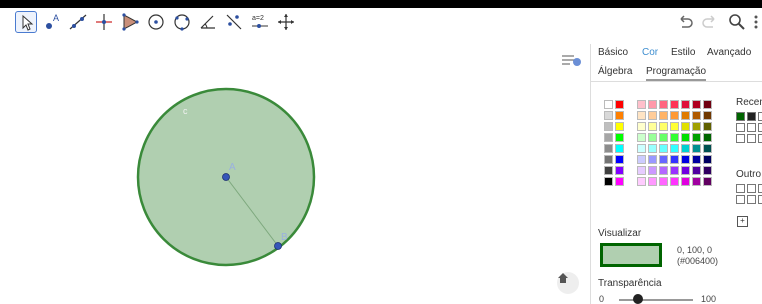  I want to click on point-b-dot, so click(278, 246).